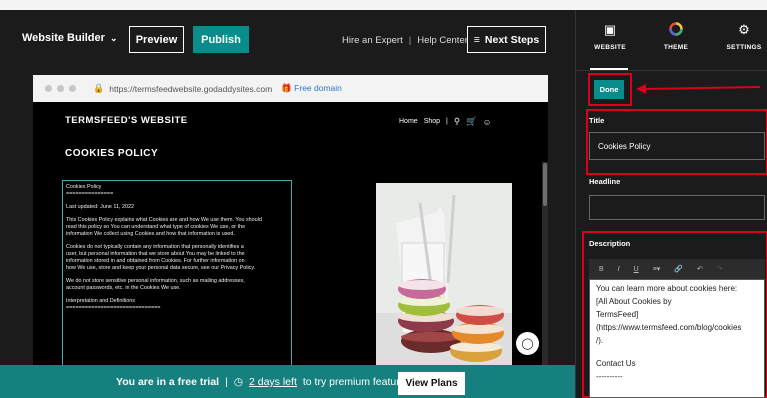 The width and height of the screenshot is (767, 398). What do you see at coordinates (700, 269) in the screenshot?
I see `undo-icon: ↶` at bounding box center [700, 269].